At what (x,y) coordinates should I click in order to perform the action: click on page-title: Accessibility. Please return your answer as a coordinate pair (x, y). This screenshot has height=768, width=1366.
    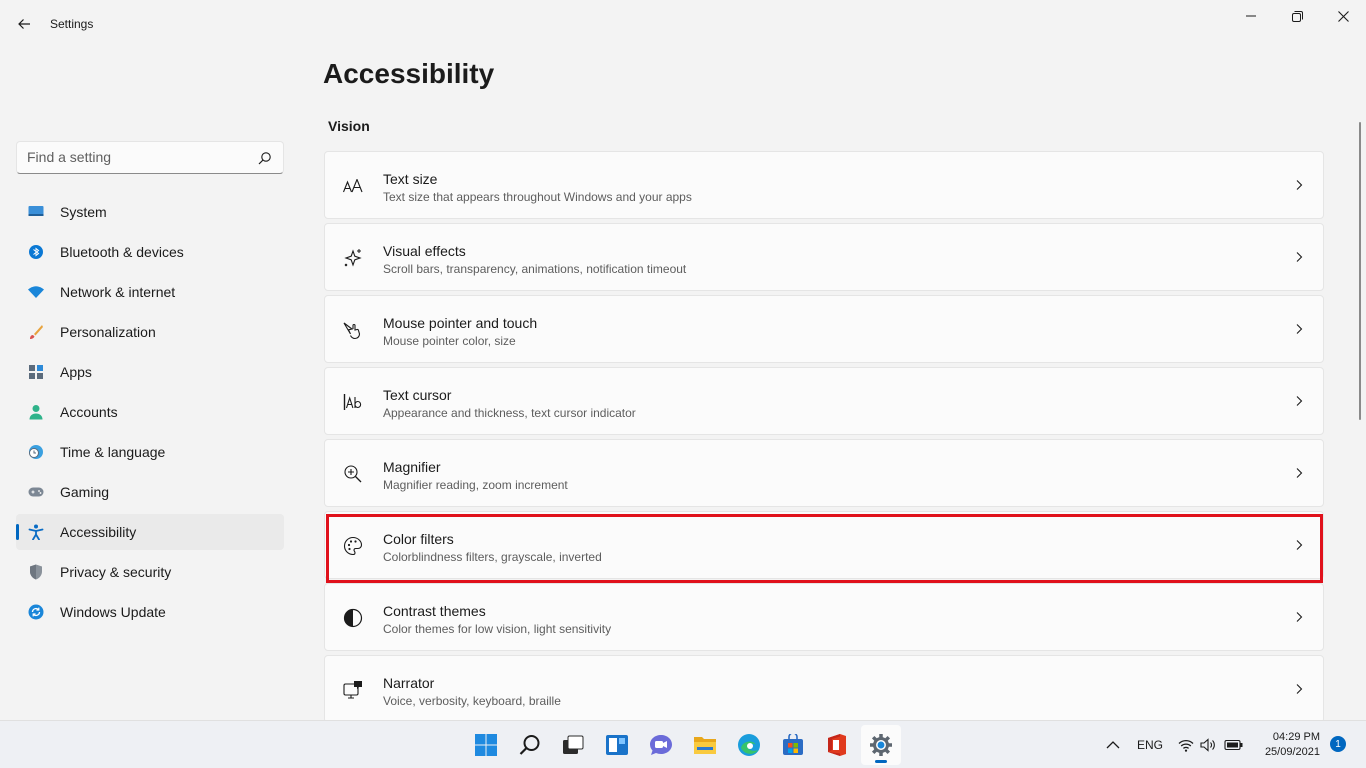
    Looking at the image, I should click on (409, 73).